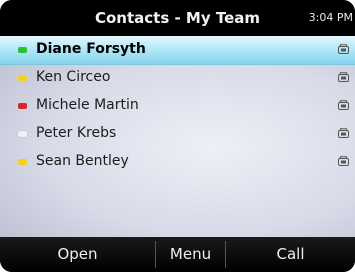 The width and height of the screenshot is (355, 272). Describe the element at coordinates (87, 105) in the screenshot. I see `contact-name: Michele Martin` at that location.